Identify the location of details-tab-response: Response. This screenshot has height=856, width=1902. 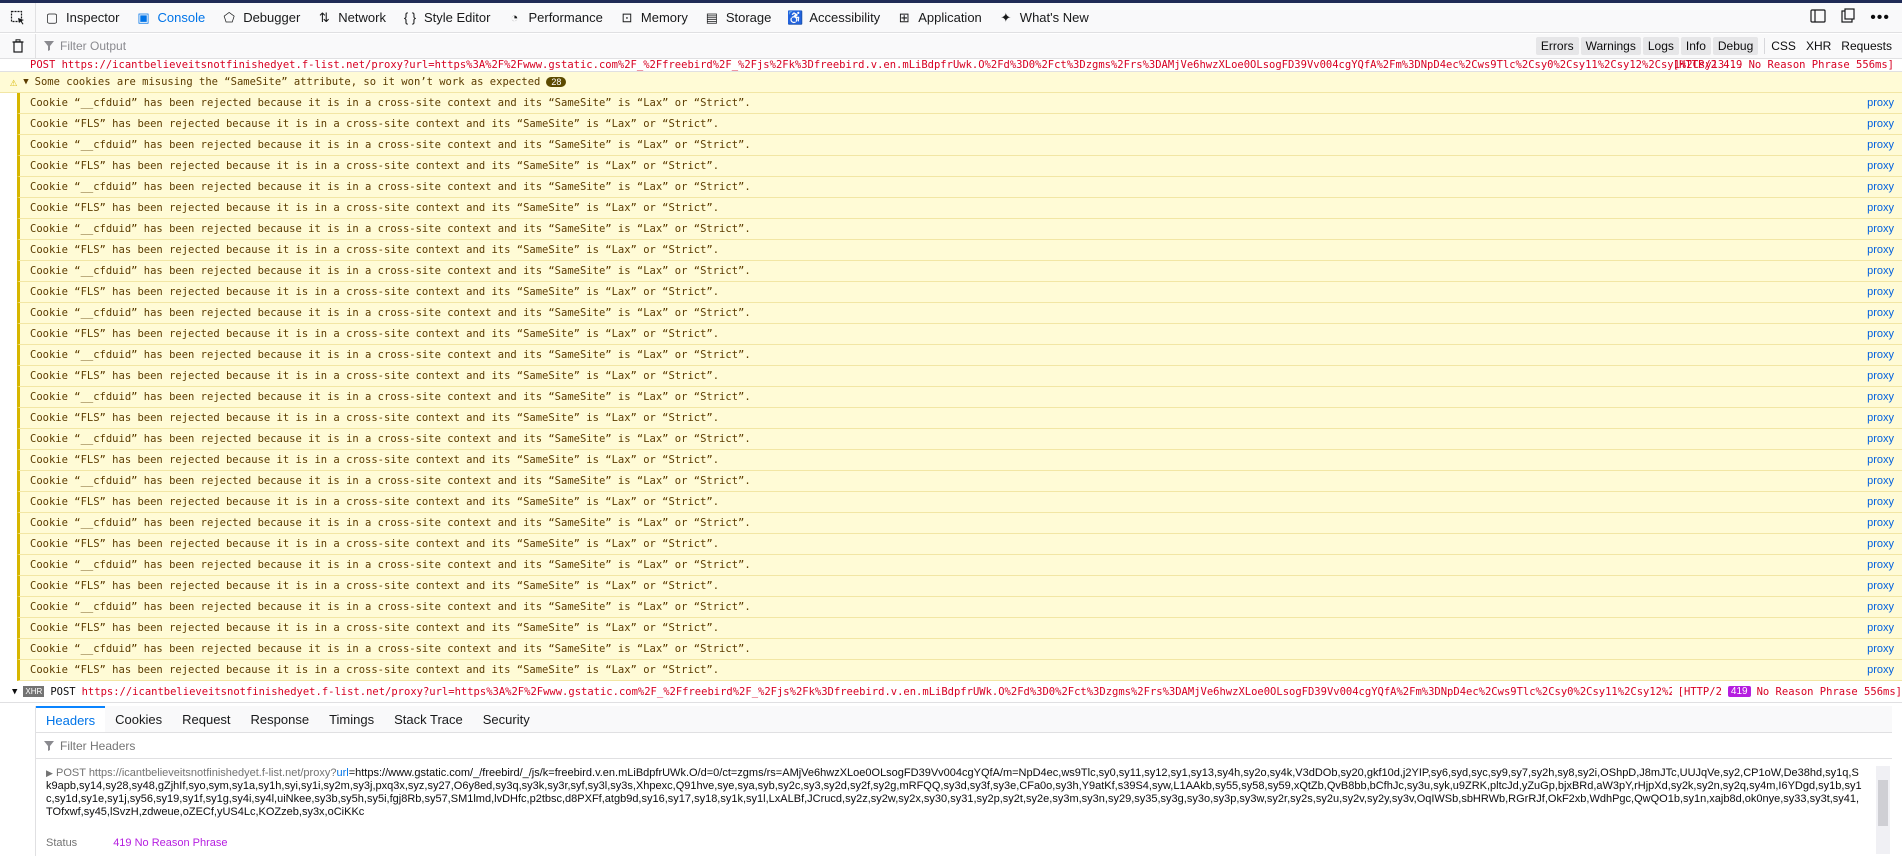
(280, 719).